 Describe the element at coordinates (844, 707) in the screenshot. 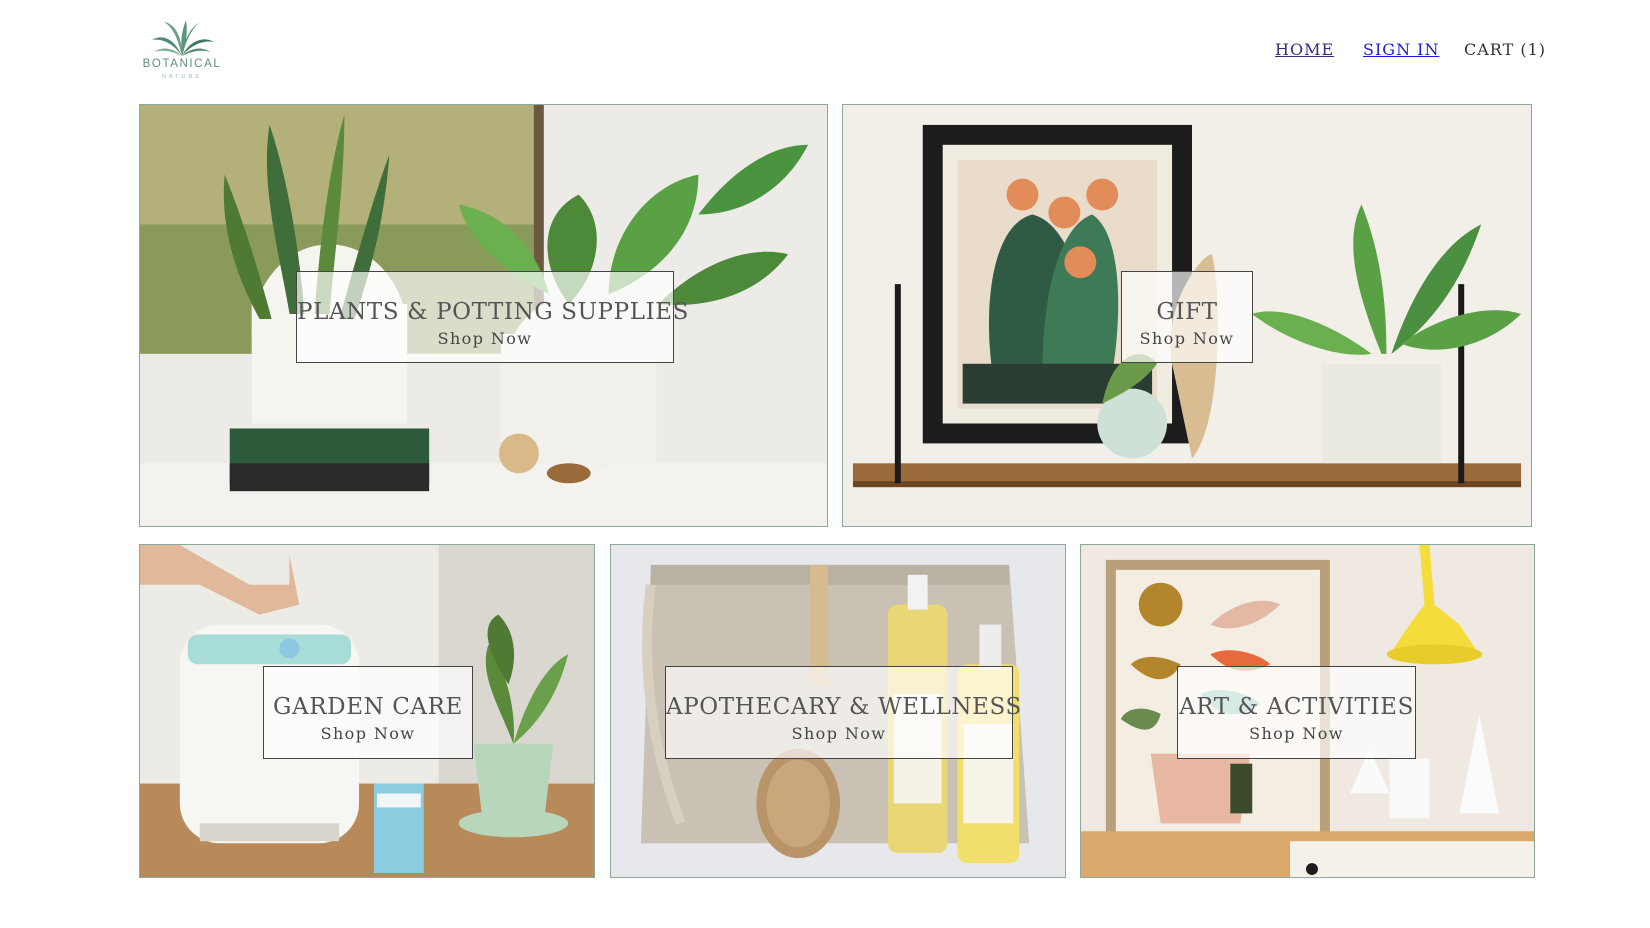

I see `category-title: APOTHECARY & WELLNESS` at that location.